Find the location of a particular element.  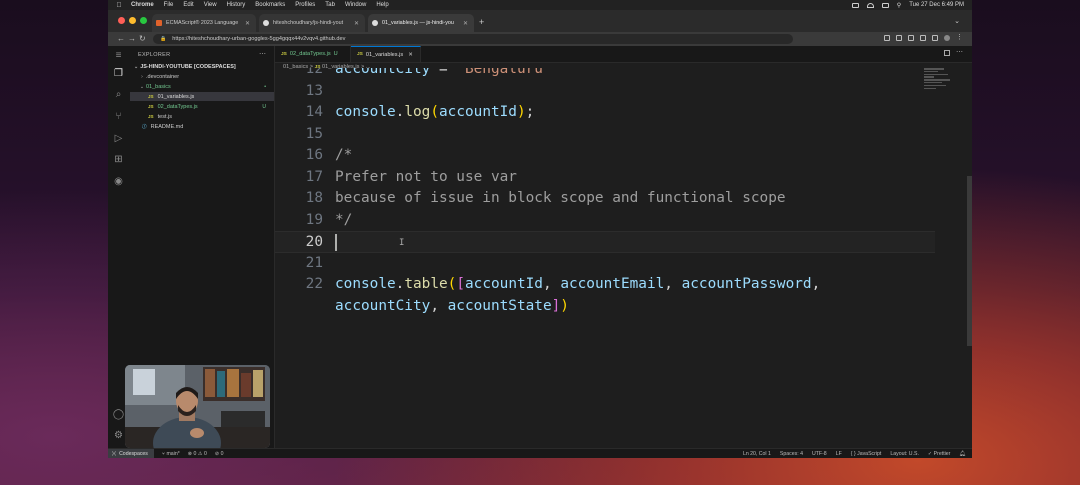

source-control-icon: ⑂ is located at coordinates (118, 116).